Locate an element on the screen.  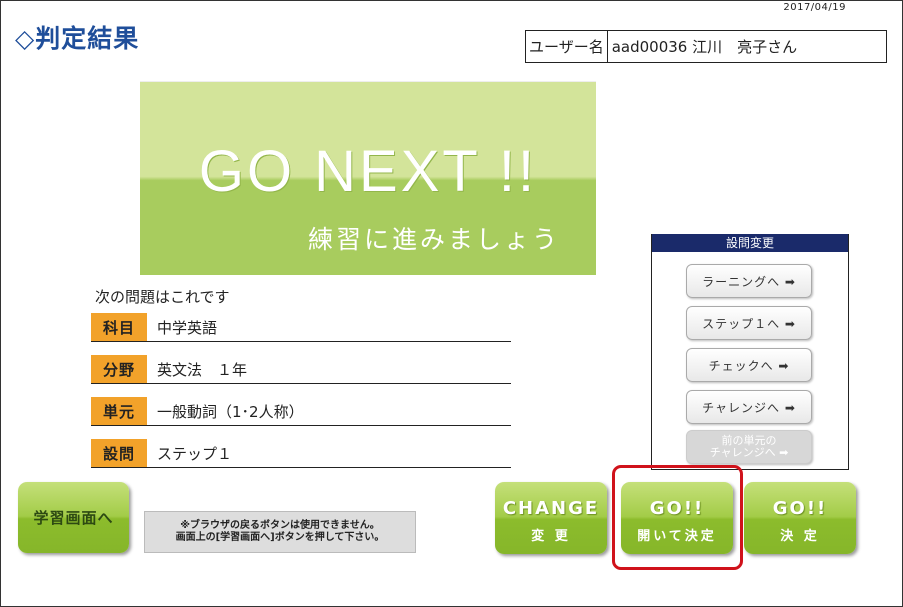
info-row-subject: 科目 中学英語 is located at coordinates (301, 327).